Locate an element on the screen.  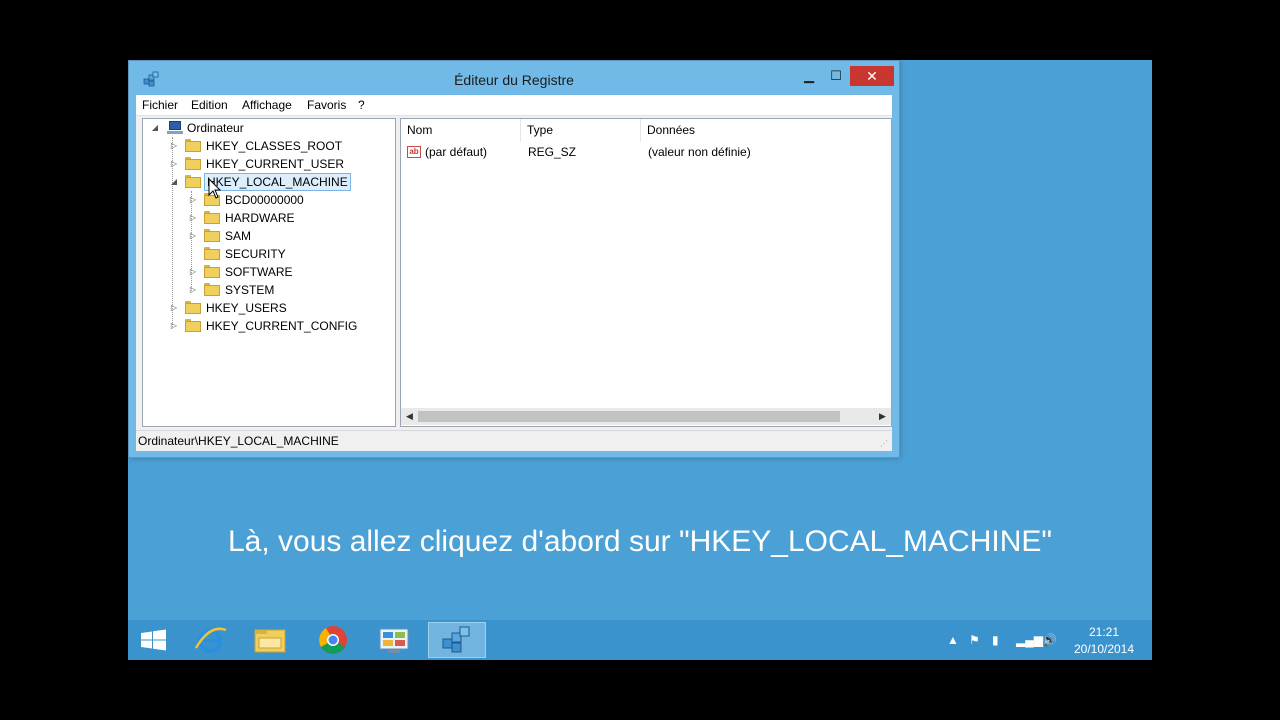
taskbar: ▲ ⚑ ▮ ▂▄▆ 🔊 21:21 20/10/2014 is located at coordinates (640, 640).